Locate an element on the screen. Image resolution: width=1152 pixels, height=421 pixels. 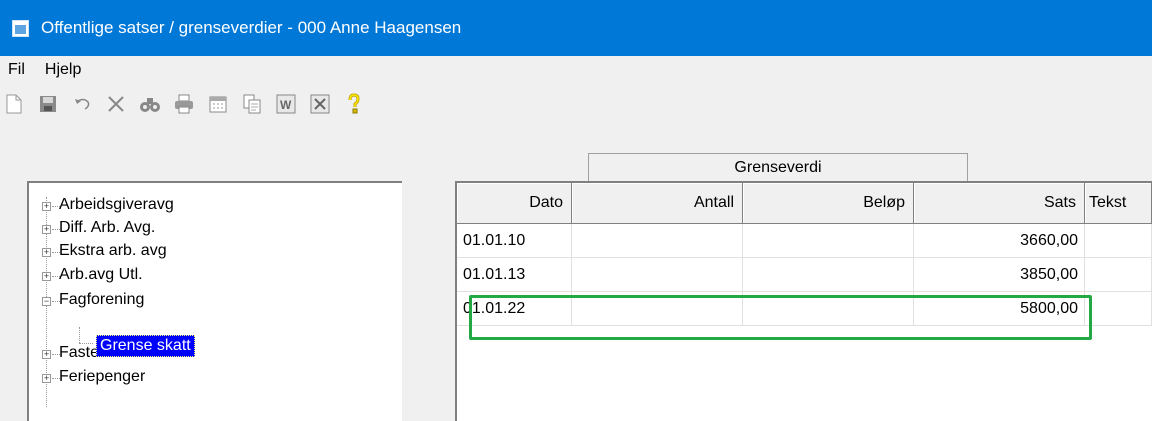
copy-icon is located at coordinates (252, 104).